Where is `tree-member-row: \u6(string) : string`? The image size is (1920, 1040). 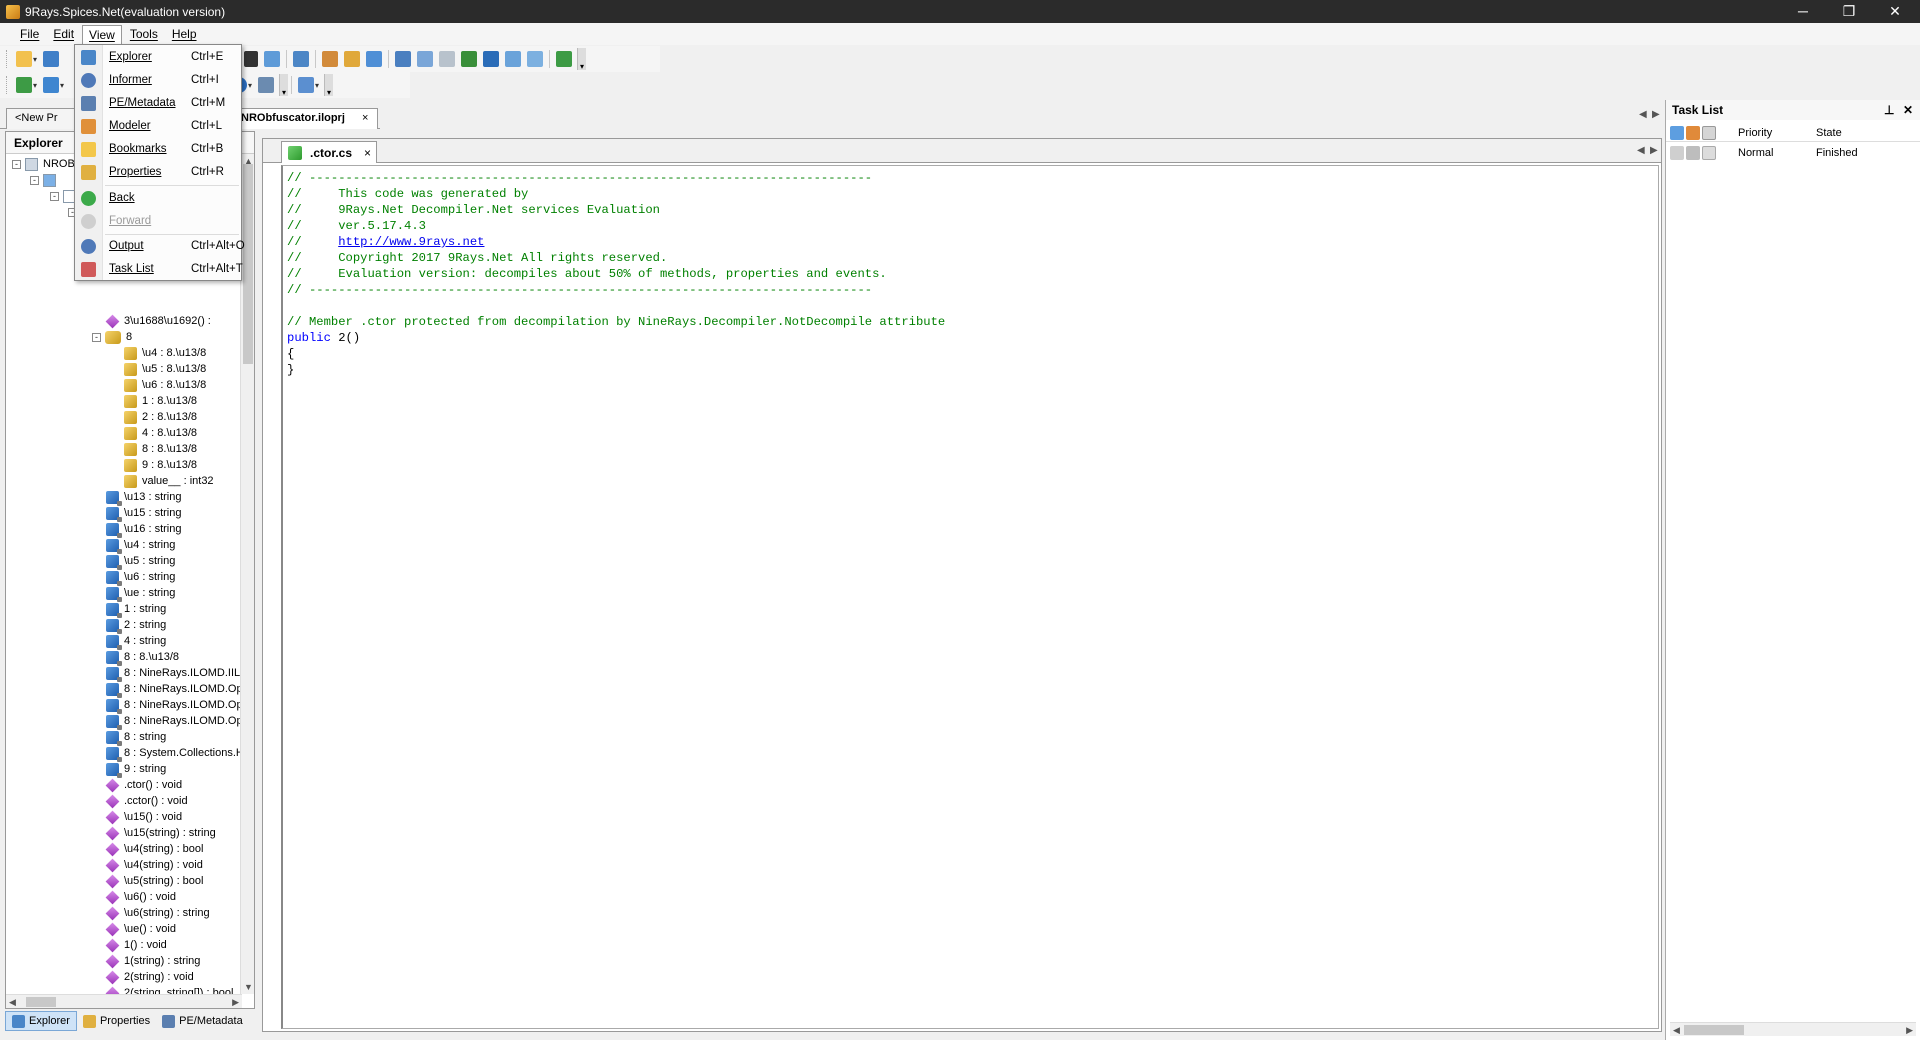
tree-member-row: \u6(string) : string is located at coordinates (157, 913).